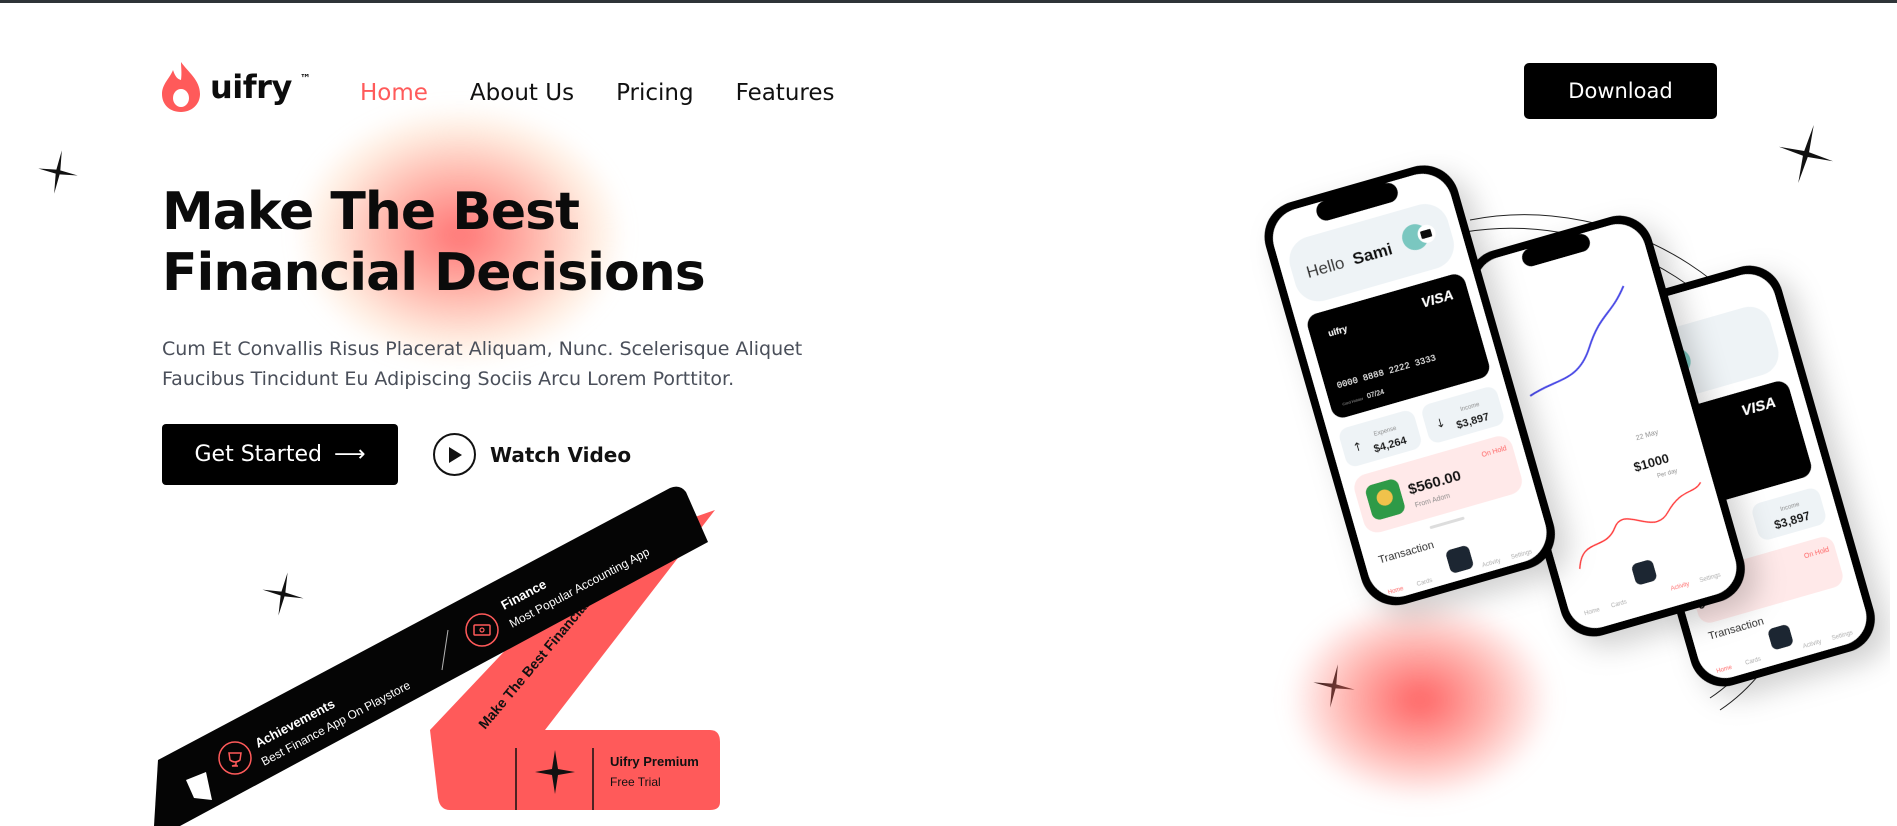 The image size is (1897, 826). Describe the element at coordinates (655, 93) in the screenshot. I see `nav-pricing: Pricing` at that location.